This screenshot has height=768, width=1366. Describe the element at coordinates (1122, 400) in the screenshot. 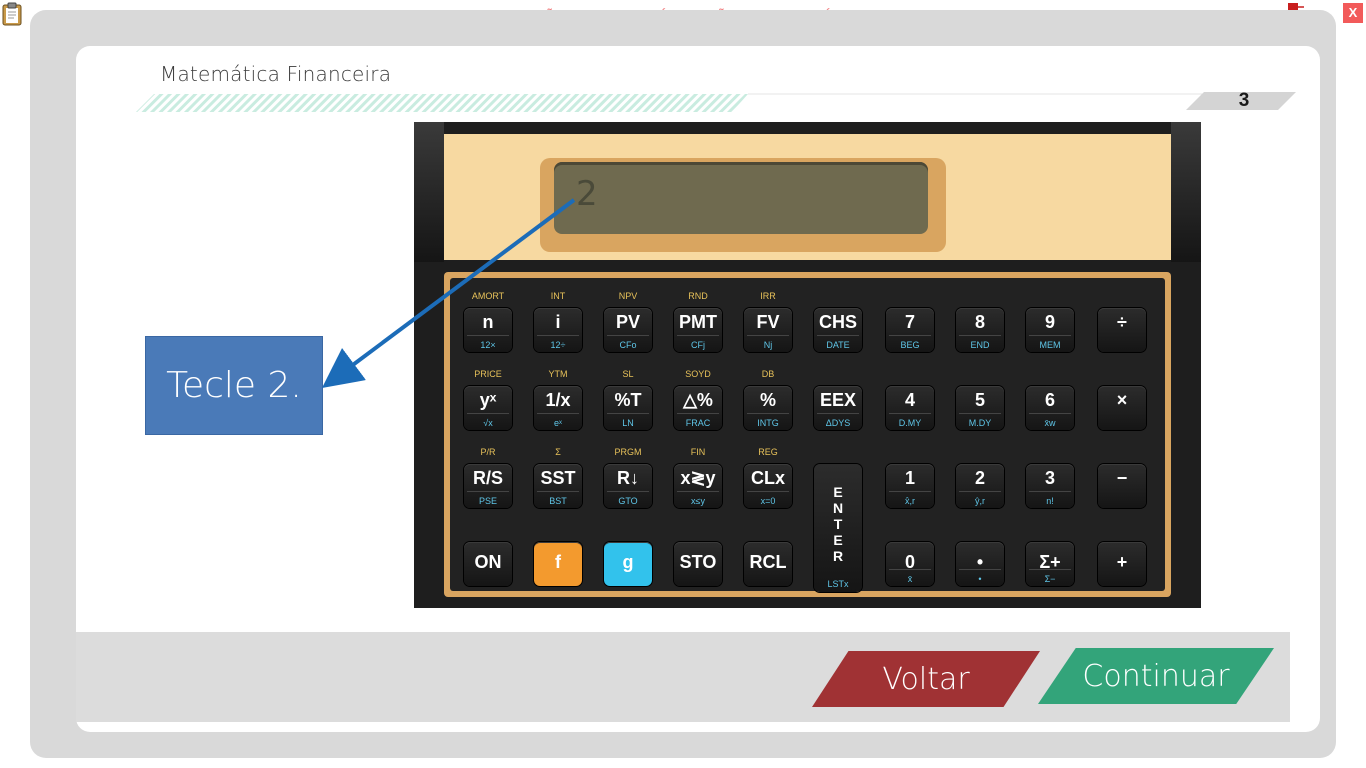

I see `key-label: ×` at that location.